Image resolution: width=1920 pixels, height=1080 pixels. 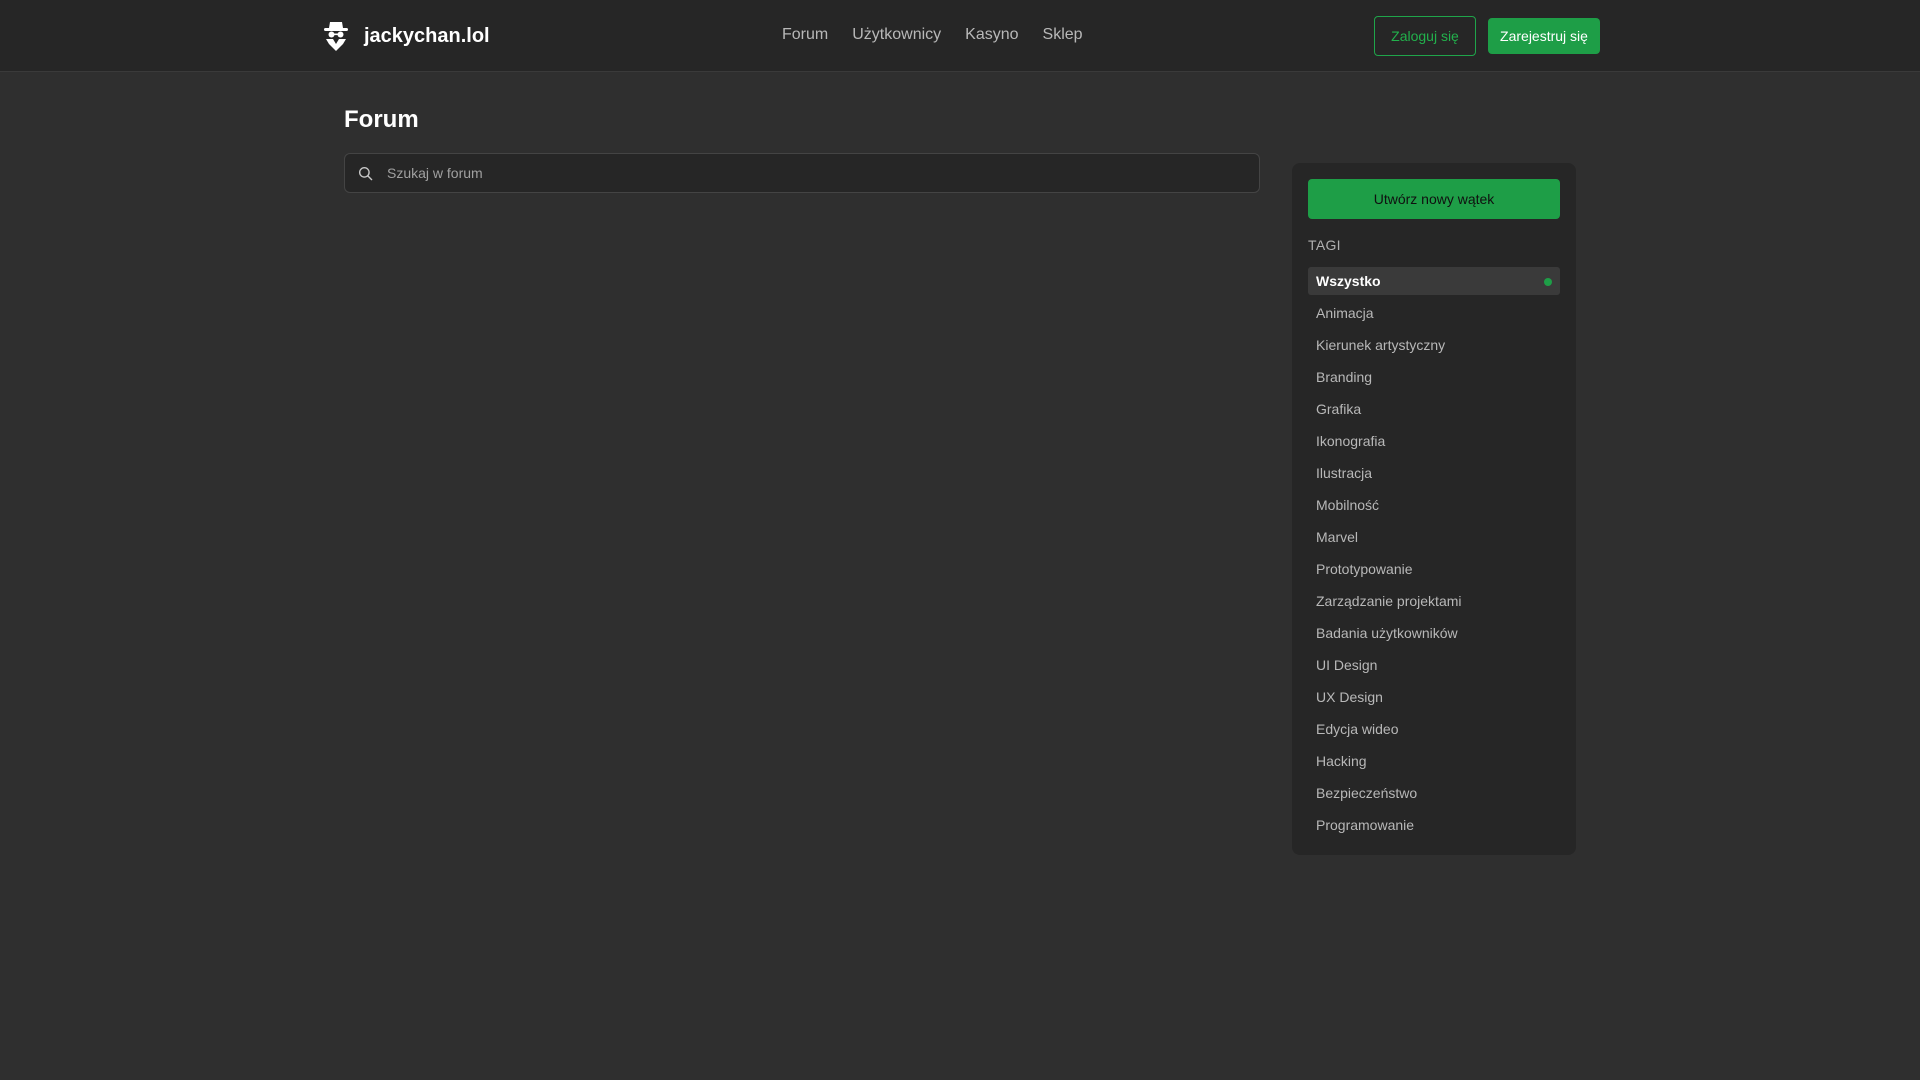 What do you see at coordinates (1367, 793) in the screenshot?
I see `tag-label: Bezpieczeństwo` at bounding box center [1367, 793].